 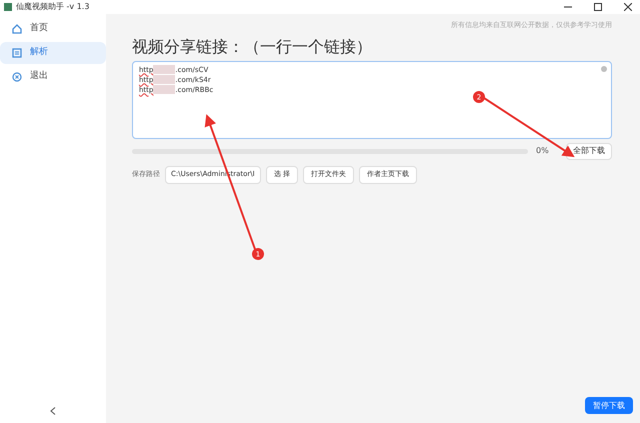 What do you see at coordinates (53, 7) in the screenshot?
I see `window-title: 仙魔视频助手 -v 1.3` at bounding box center [53, 7].